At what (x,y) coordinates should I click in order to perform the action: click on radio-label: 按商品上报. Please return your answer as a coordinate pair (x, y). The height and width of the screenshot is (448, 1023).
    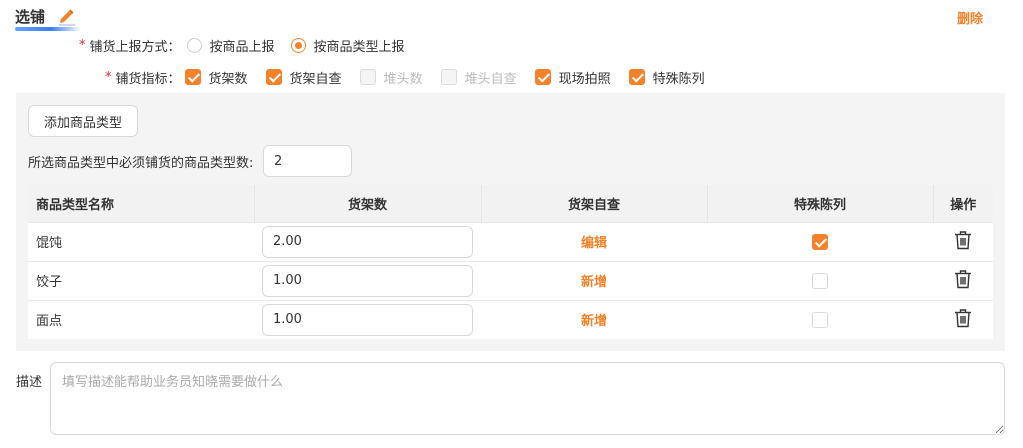
    Looking at the image, I should click on (242, 47).